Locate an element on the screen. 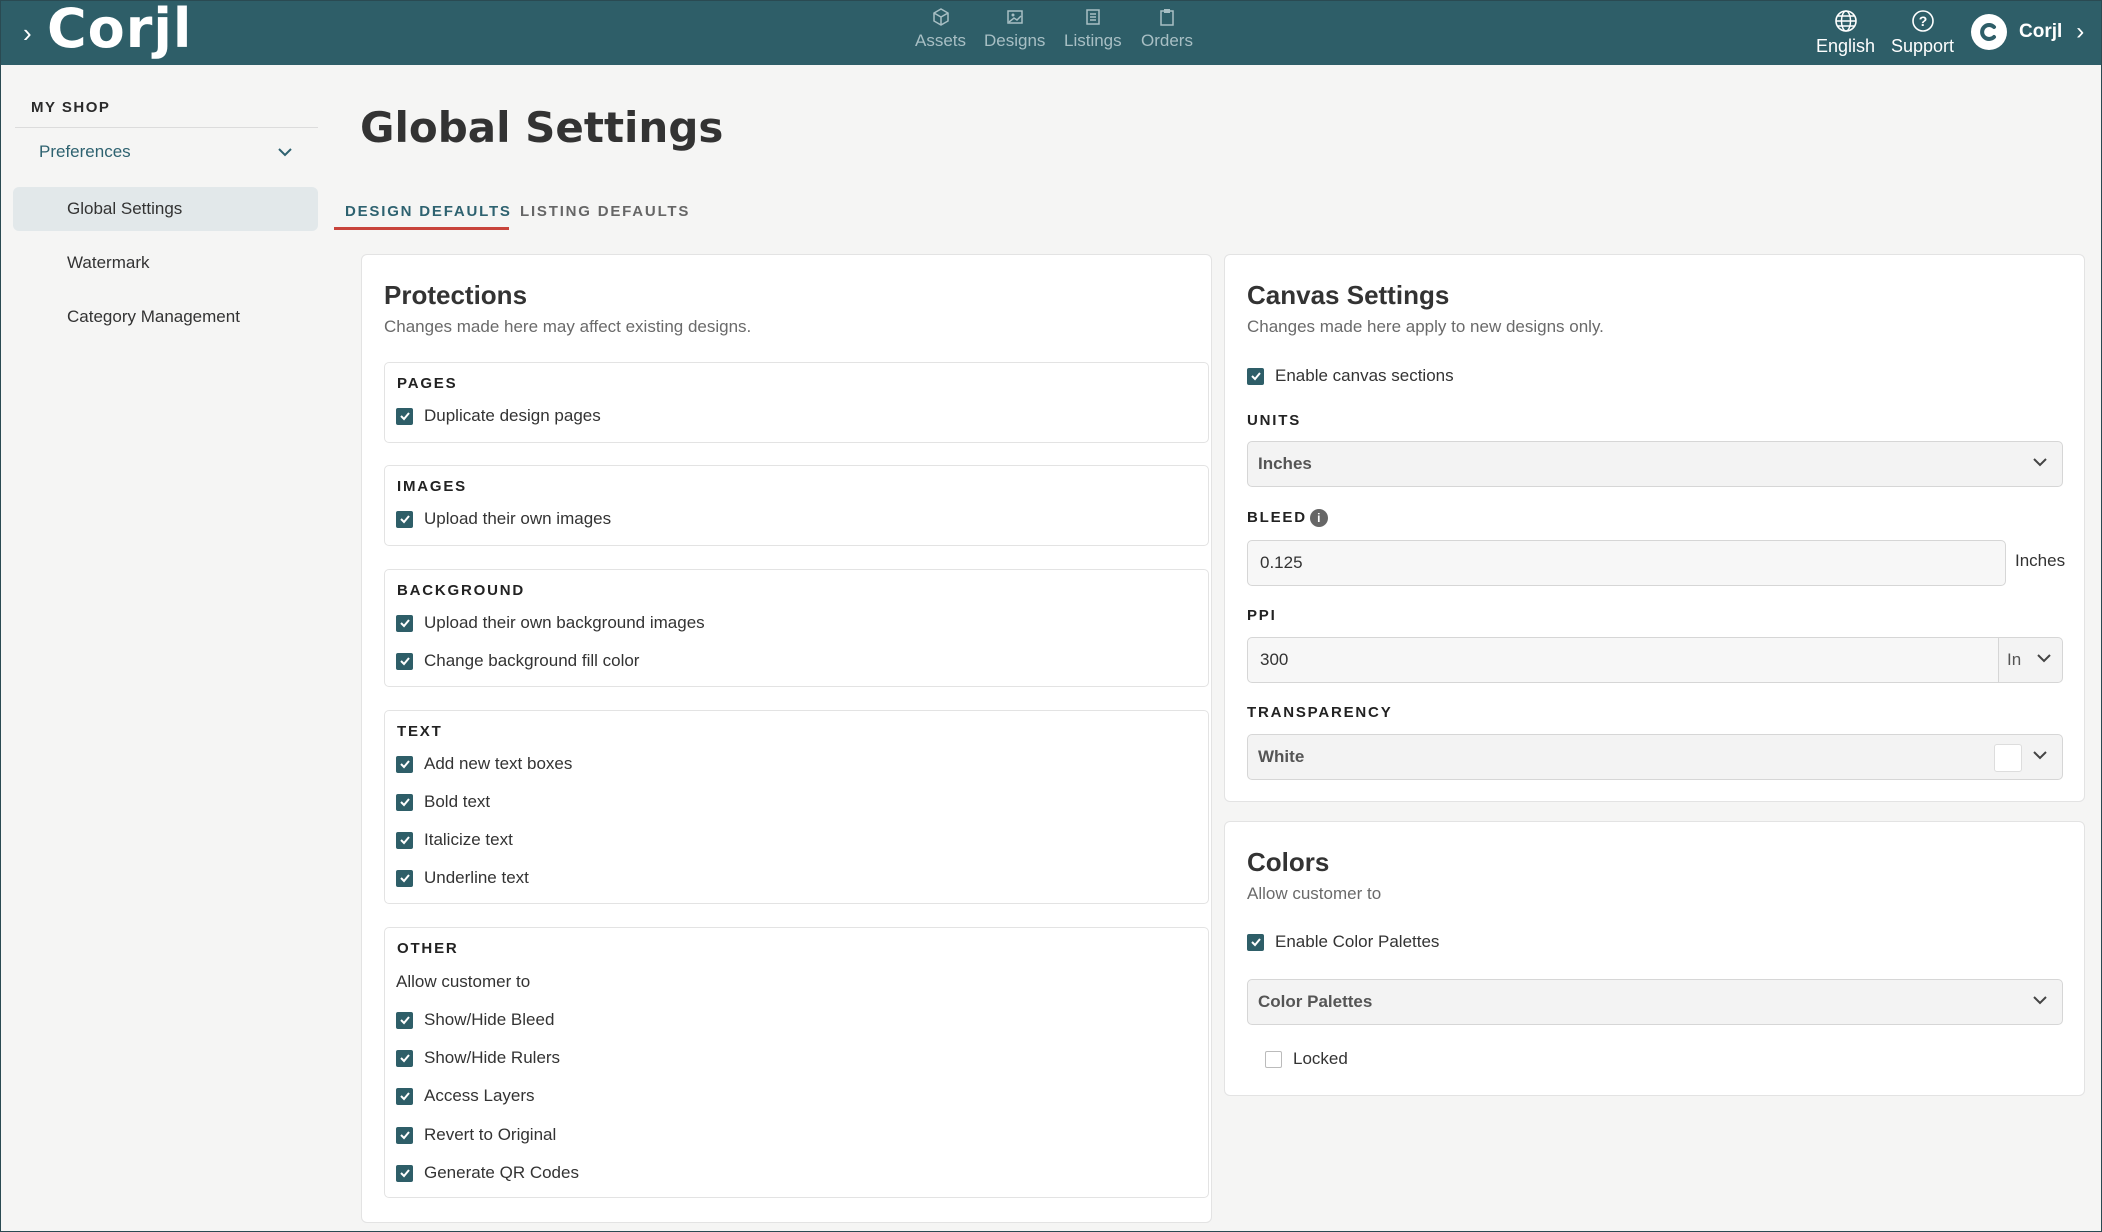 Image resolution: width=2102 pixels, height=1232 pixels. sidebar-item-category-management: Category Management is located at coordinates (165, 317).